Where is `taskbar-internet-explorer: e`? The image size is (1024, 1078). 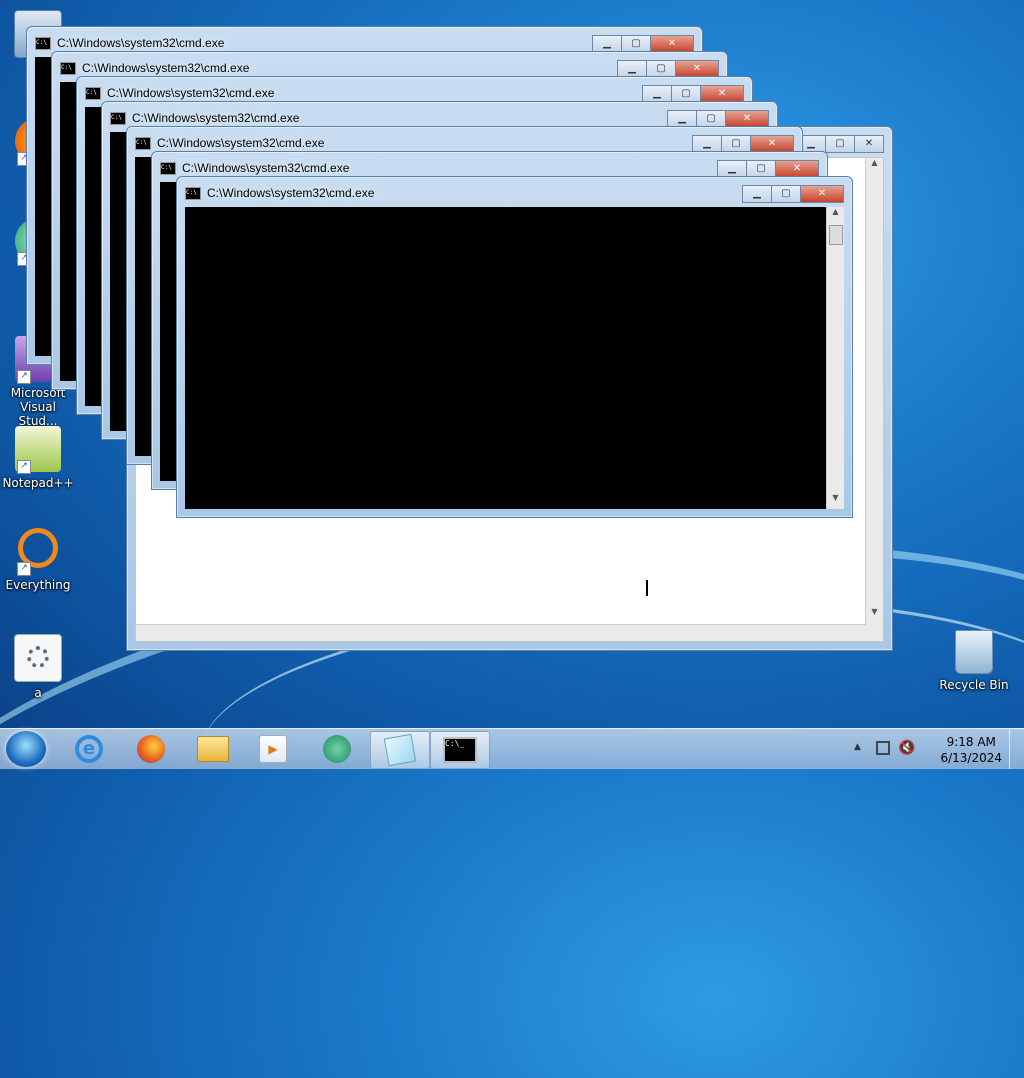 taskbar-internet-explorer: e is located at coordinates (89, 749).